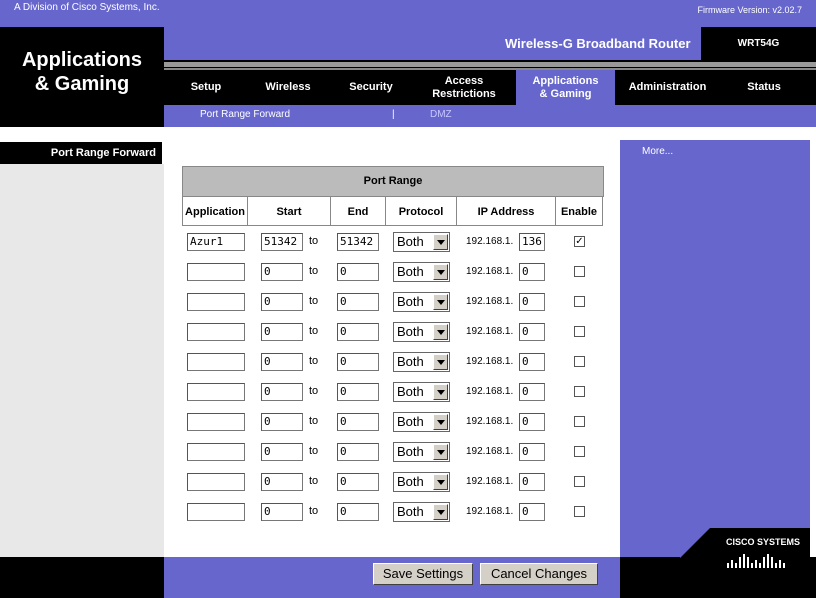 This screenshot has width=816, height=598. What do you see at coordinates (421, 211) in the screenshot?
I see `col-header-protocol: Protocol` at bounding box center [421, 211].